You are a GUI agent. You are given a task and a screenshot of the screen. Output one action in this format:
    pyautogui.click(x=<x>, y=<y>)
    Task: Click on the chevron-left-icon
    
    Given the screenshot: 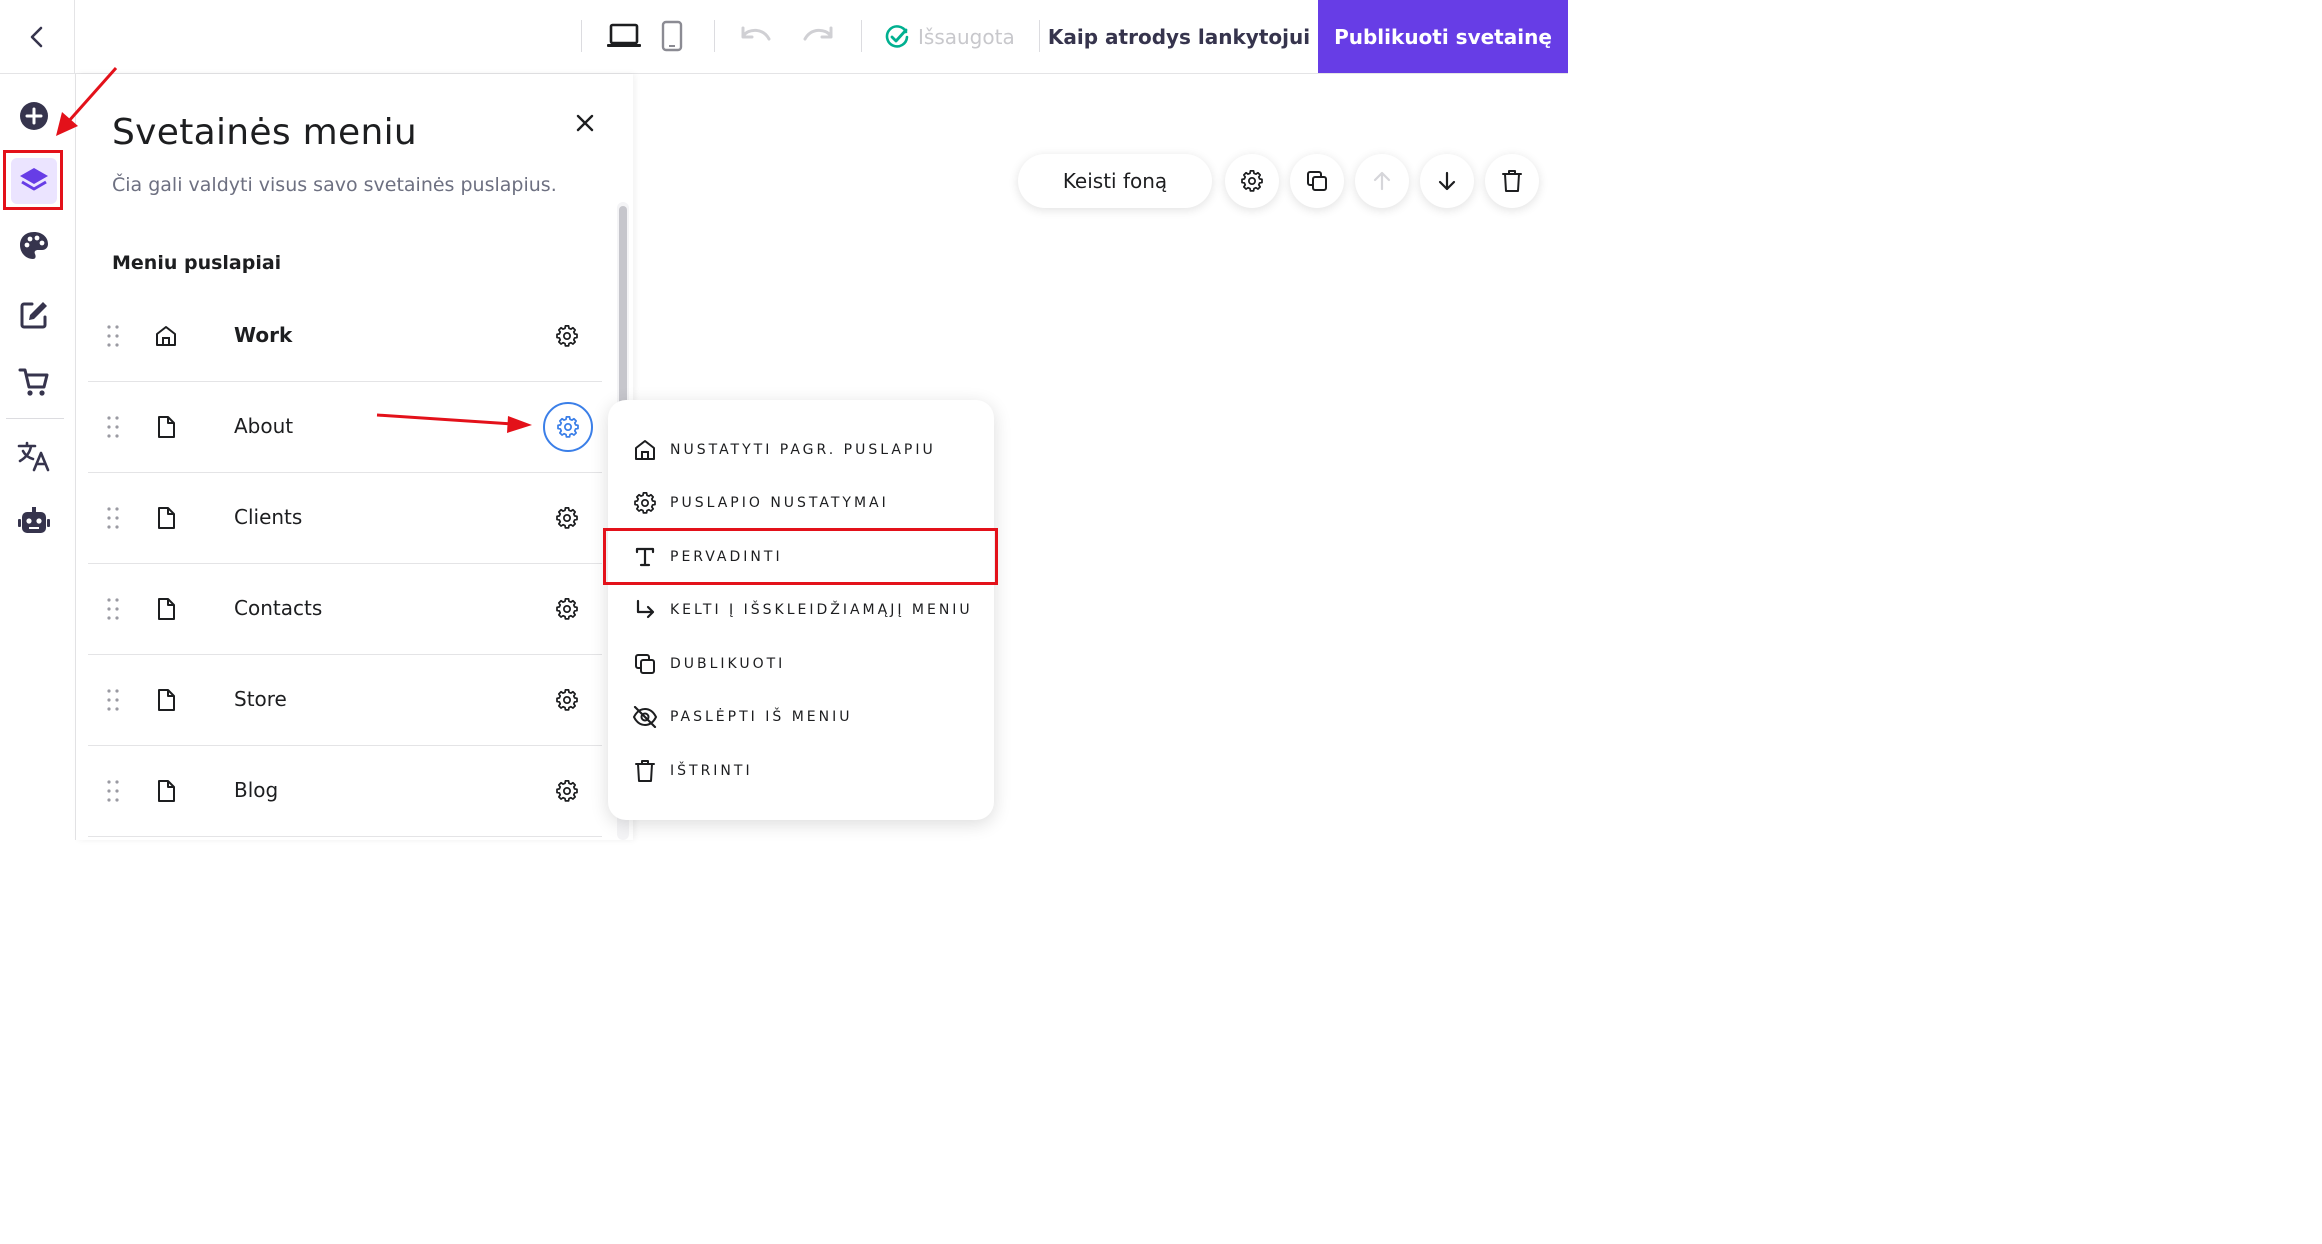 What is the action you would take?
    pyautogui.click(x=36, y=36)
    